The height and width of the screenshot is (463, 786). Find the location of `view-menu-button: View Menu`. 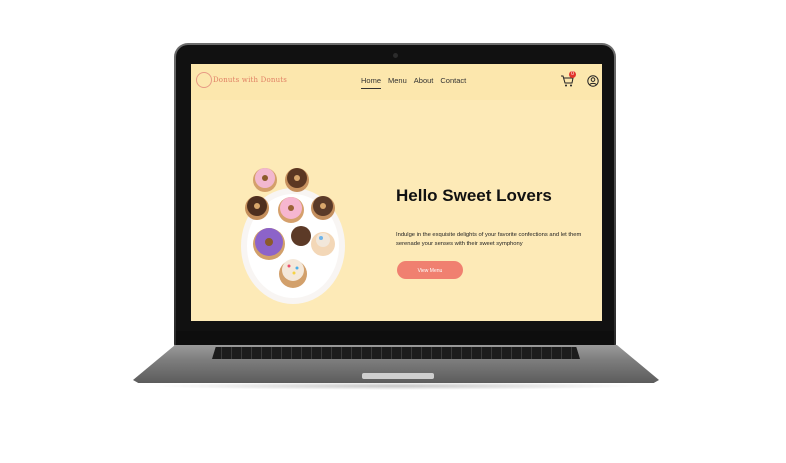

view-menu-button: View Menu is located at coordinates (430, 270).